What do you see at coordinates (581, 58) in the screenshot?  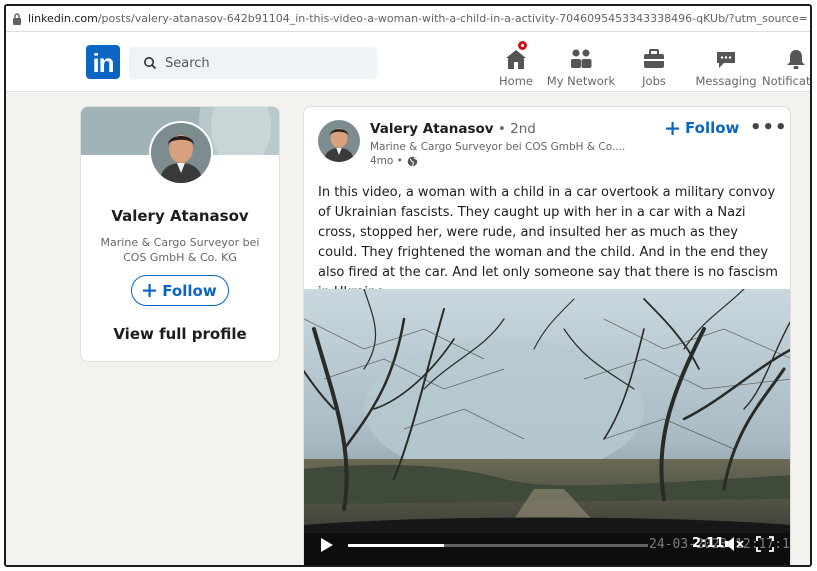 I see `network-icon` at bounding box center [581, 58].